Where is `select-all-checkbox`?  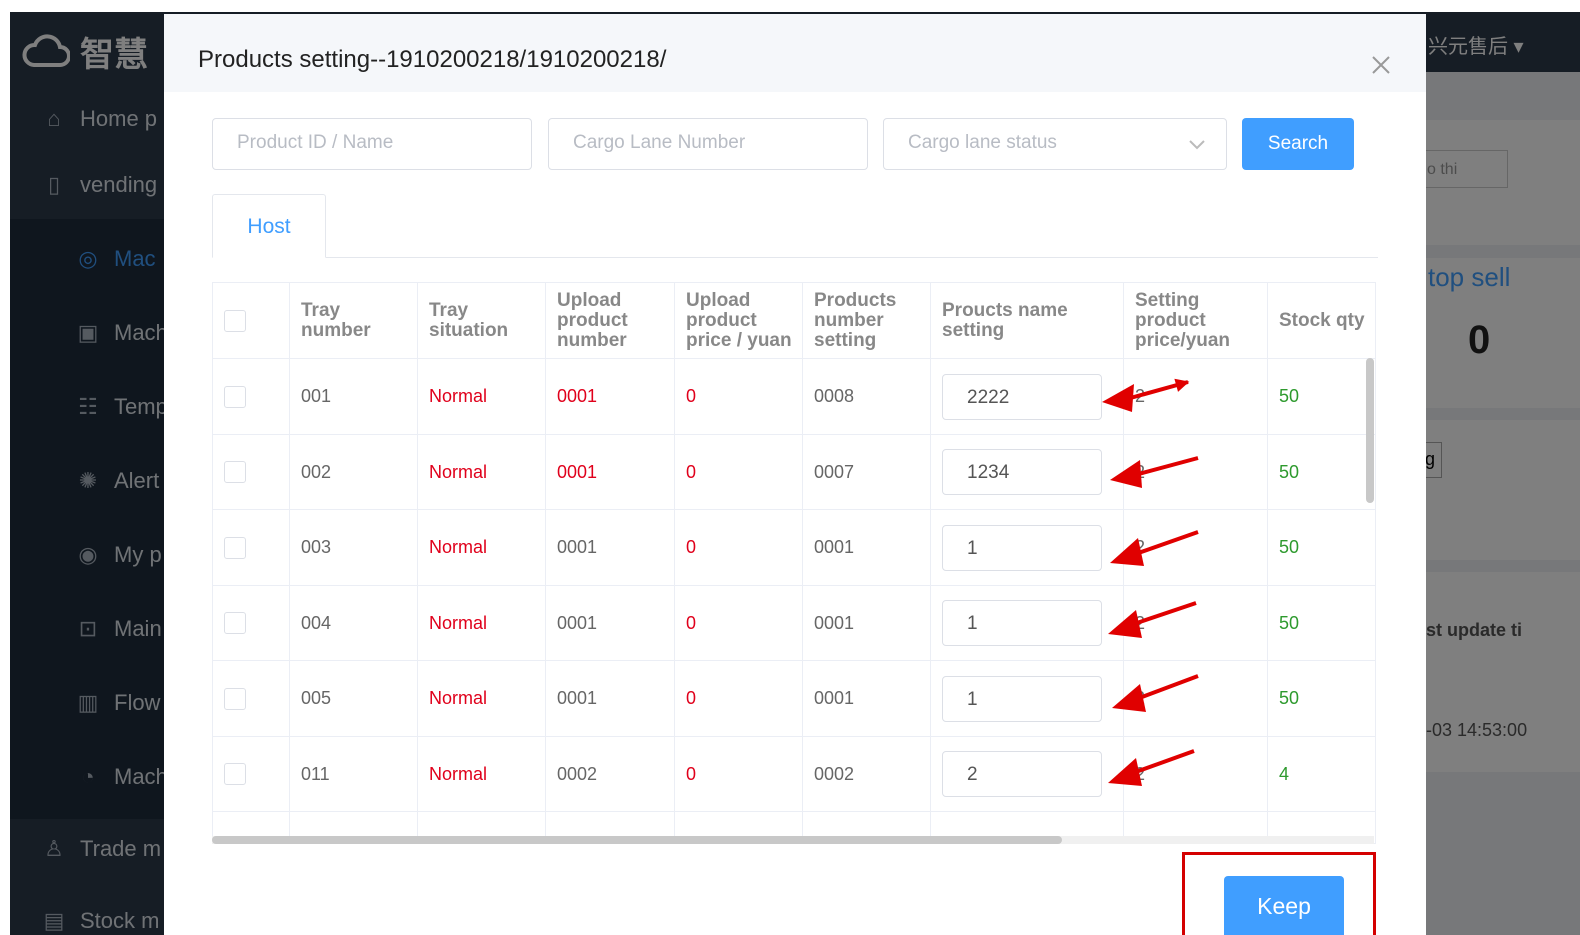 select-all-checkbox is located at coordinates (235, 320).